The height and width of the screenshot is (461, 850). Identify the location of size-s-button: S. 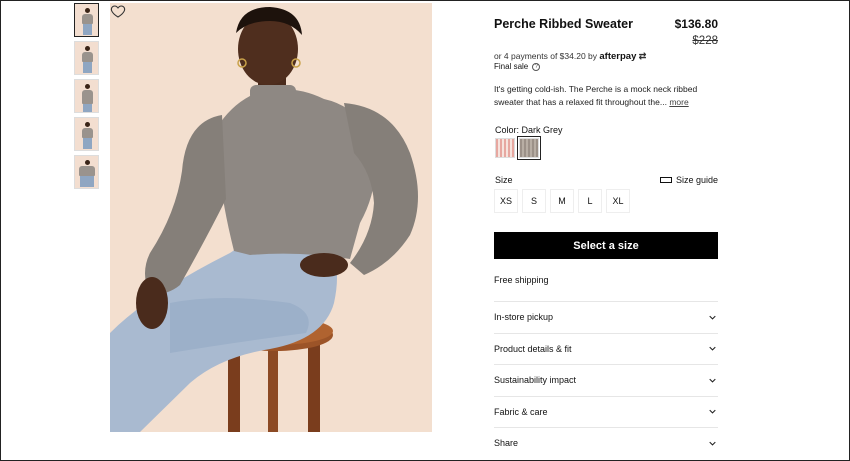
(534, 201).